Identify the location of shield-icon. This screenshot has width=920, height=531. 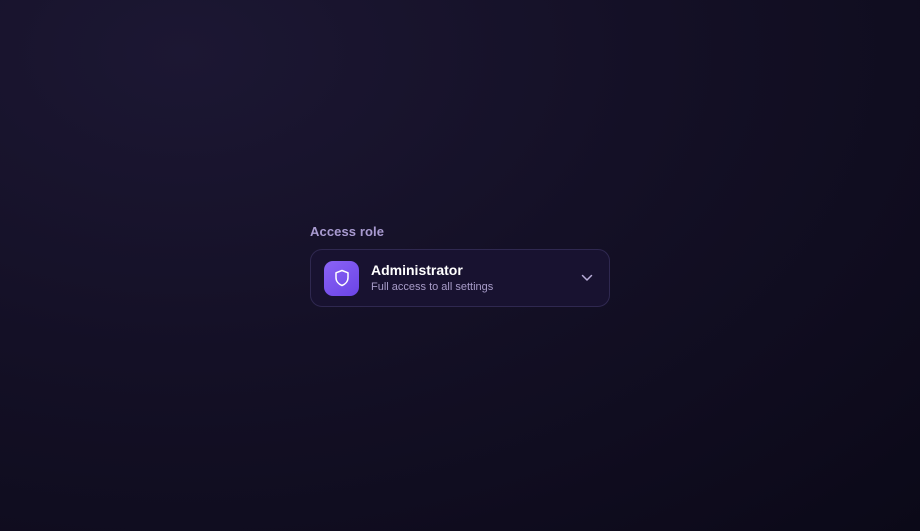
(341, 278).